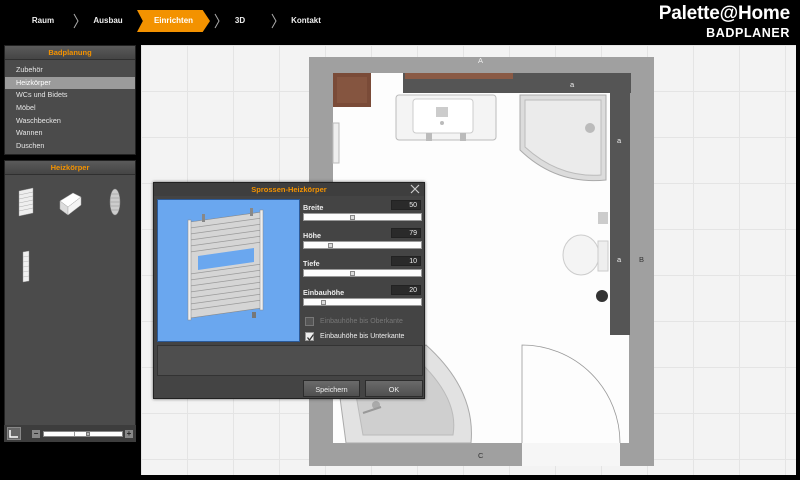 Image resolution: width=800 pixels, height=480 pixels. Describe the element at coordinates (70, 108) in the screenshot. I see `menu-item-moebel: Möbel` at that location.